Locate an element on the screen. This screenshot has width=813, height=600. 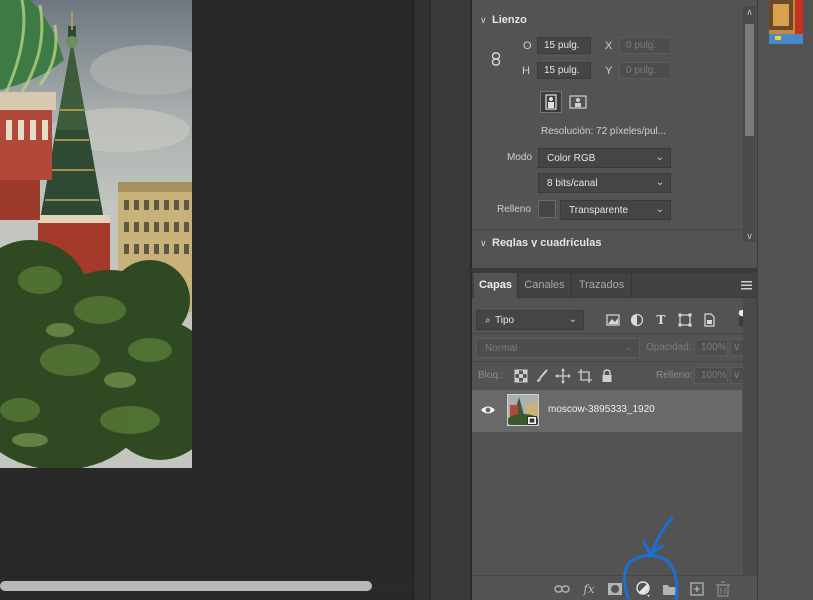
rulers-section-header: ∨ Reglas y cuadrículas is located at coordinates (540, 242).